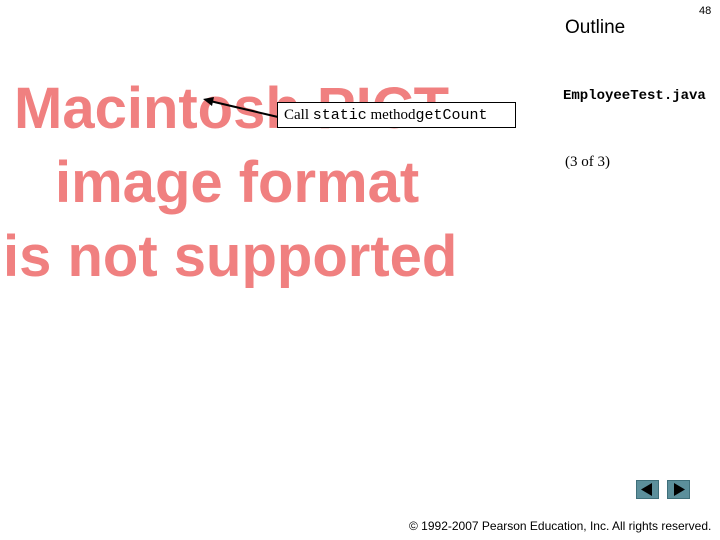  I want to click on callout-keyword: static, so click(339, 115).